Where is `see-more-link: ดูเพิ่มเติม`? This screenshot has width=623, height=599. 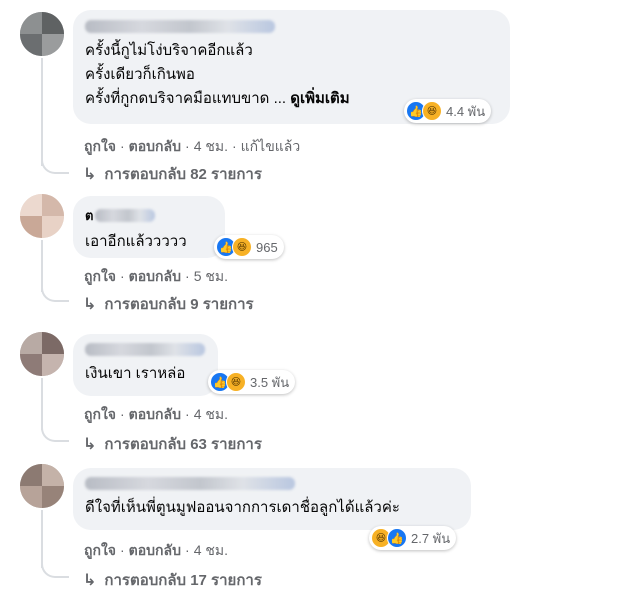 see-more-link: ดูเพิ่มเติม is located at coordinates (319, 98).